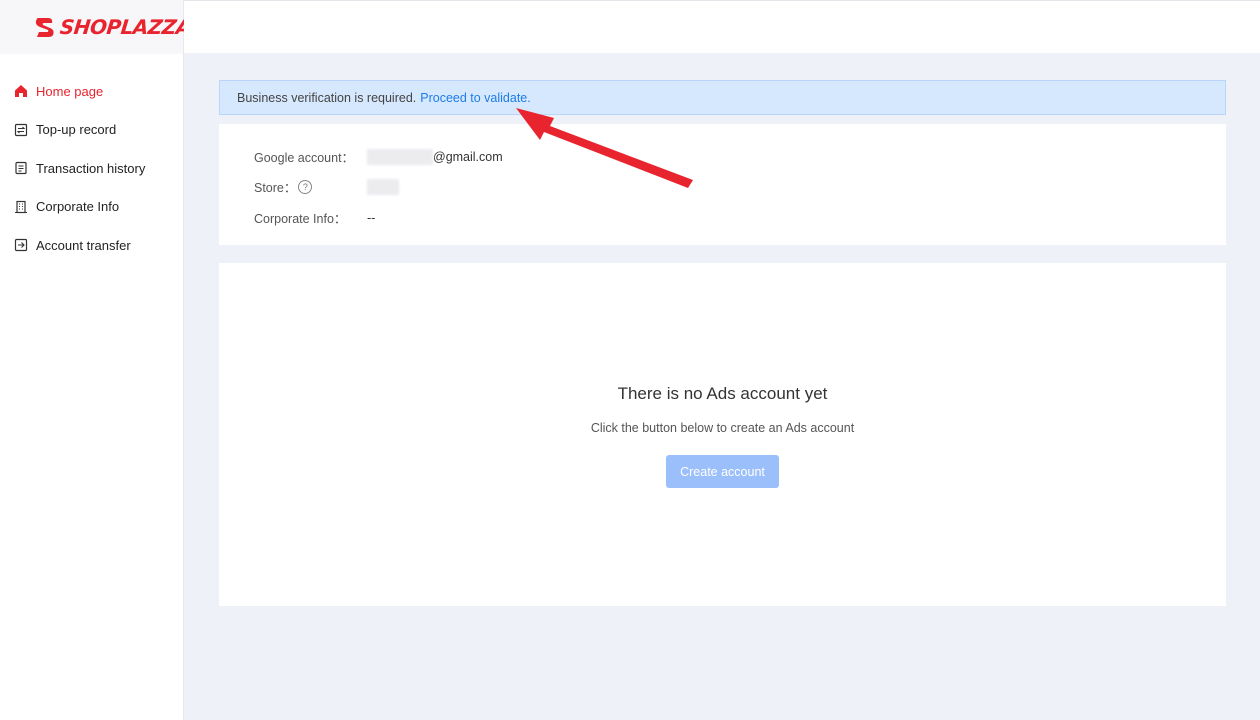  Describe the element at coordinates (400, 156) in the screenshot. I see `redacted-email-prefix` at that location.